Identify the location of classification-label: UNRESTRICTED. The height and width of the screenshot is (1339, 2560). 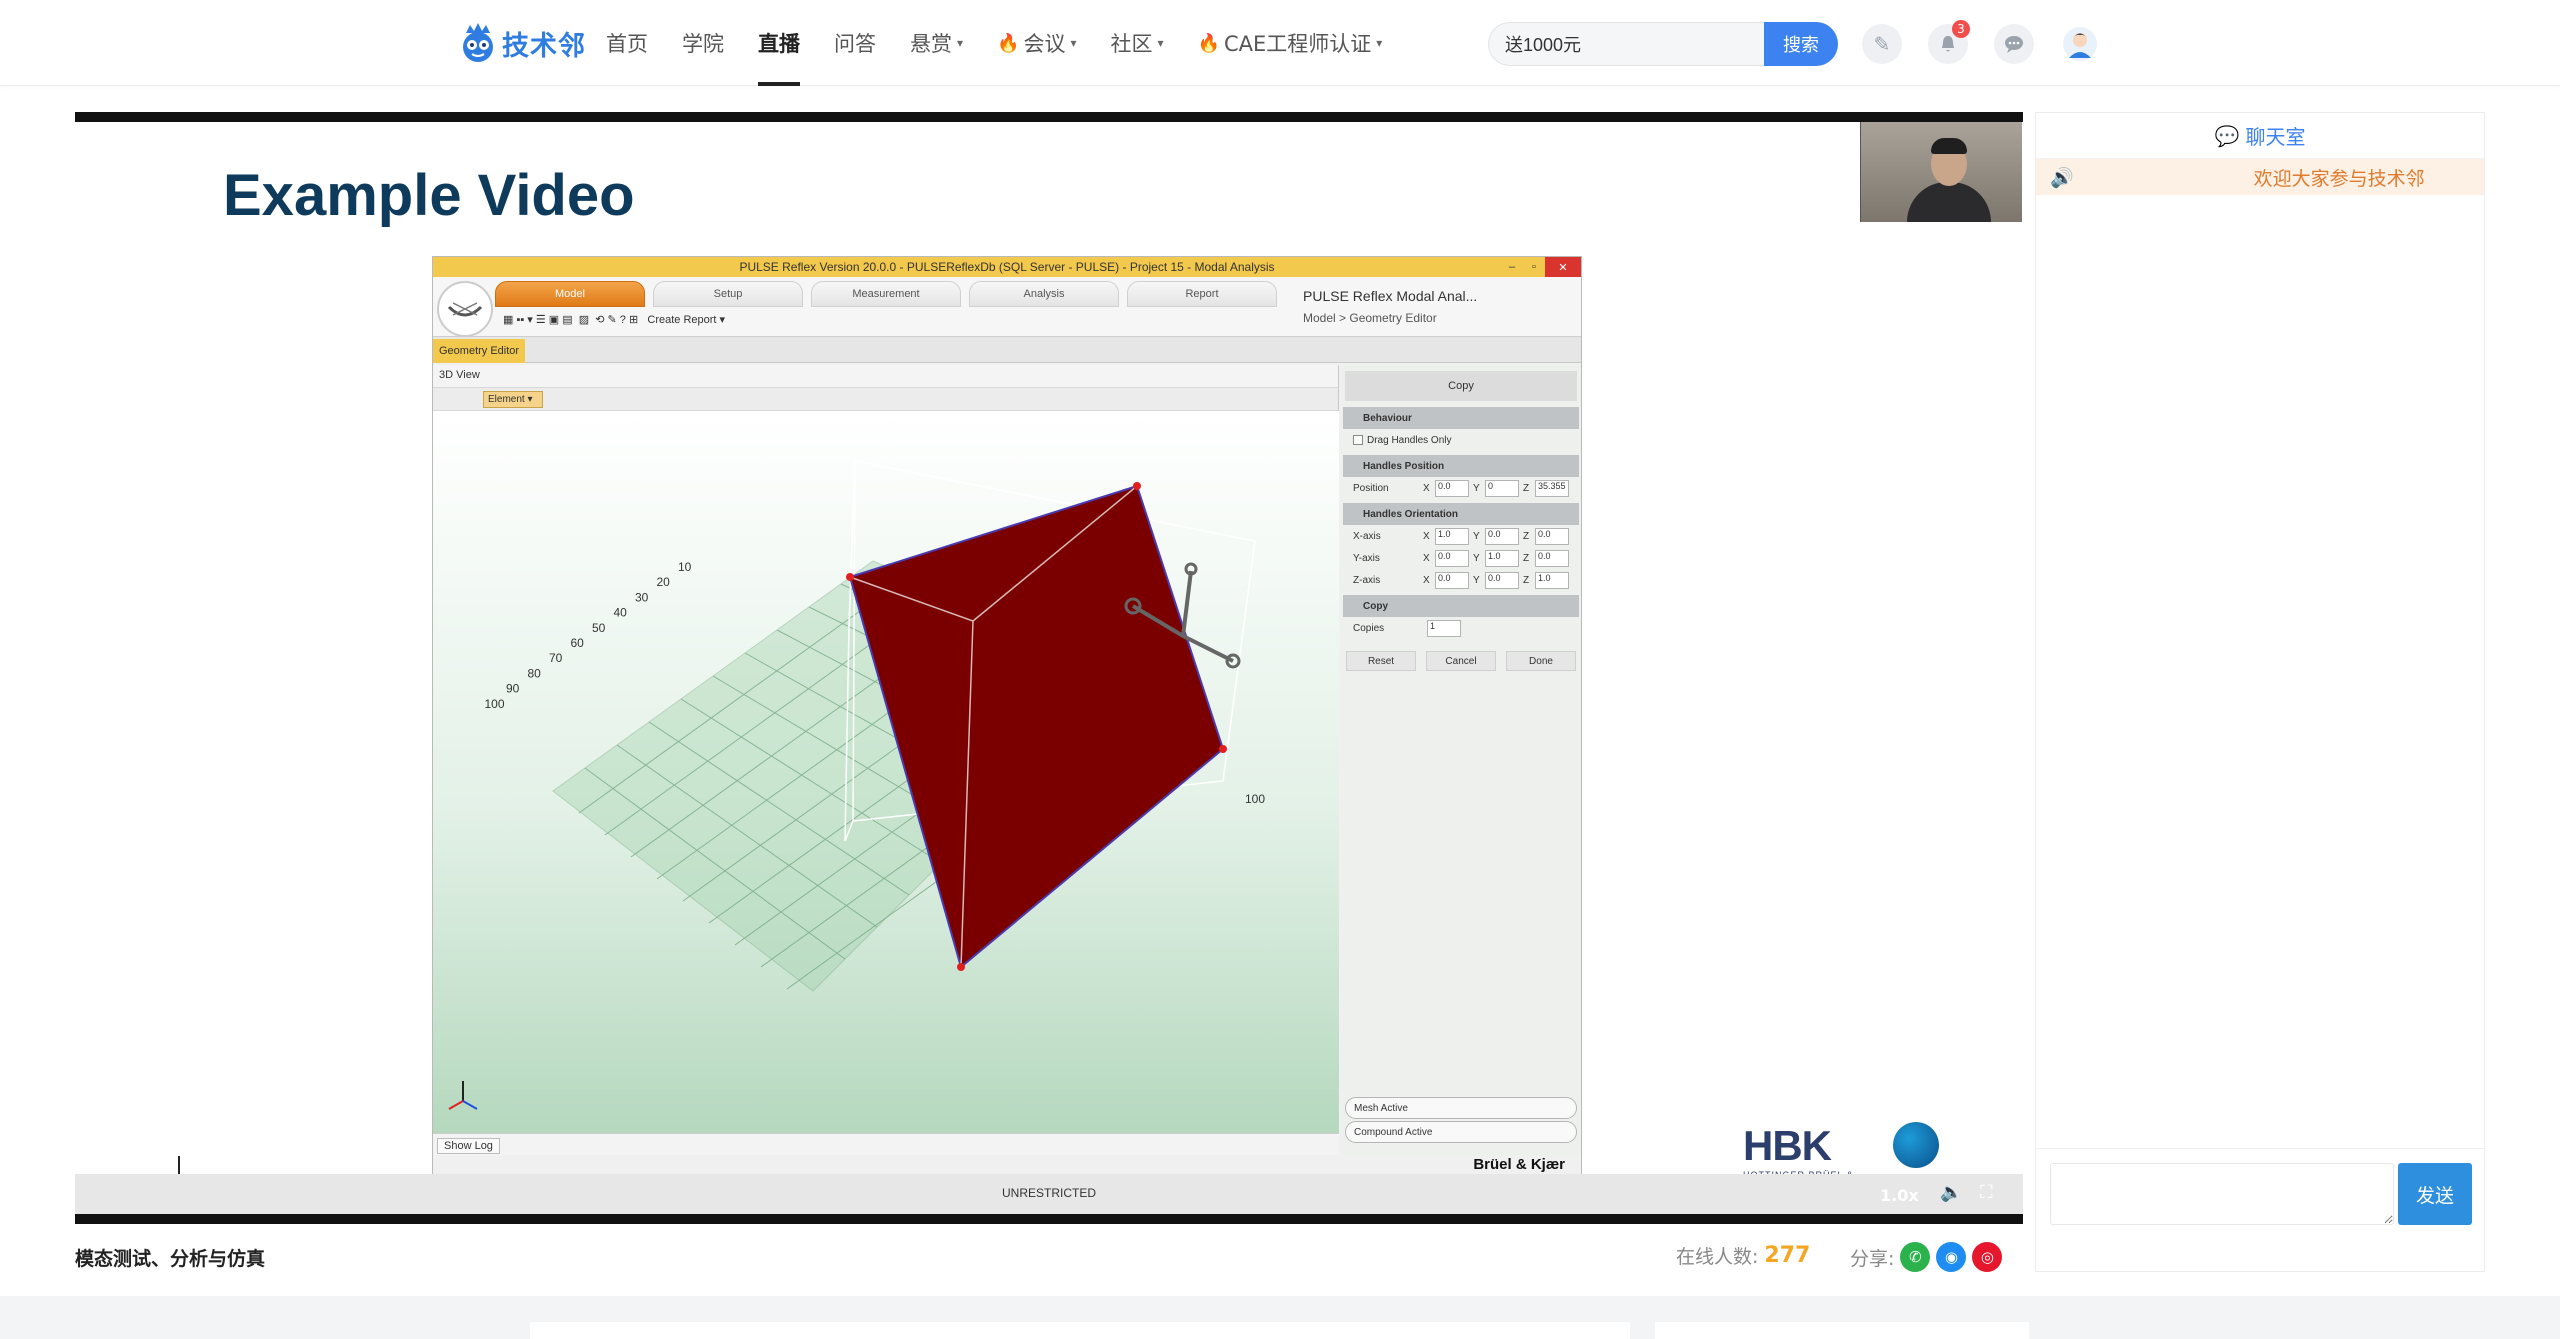
(1048, 1193).